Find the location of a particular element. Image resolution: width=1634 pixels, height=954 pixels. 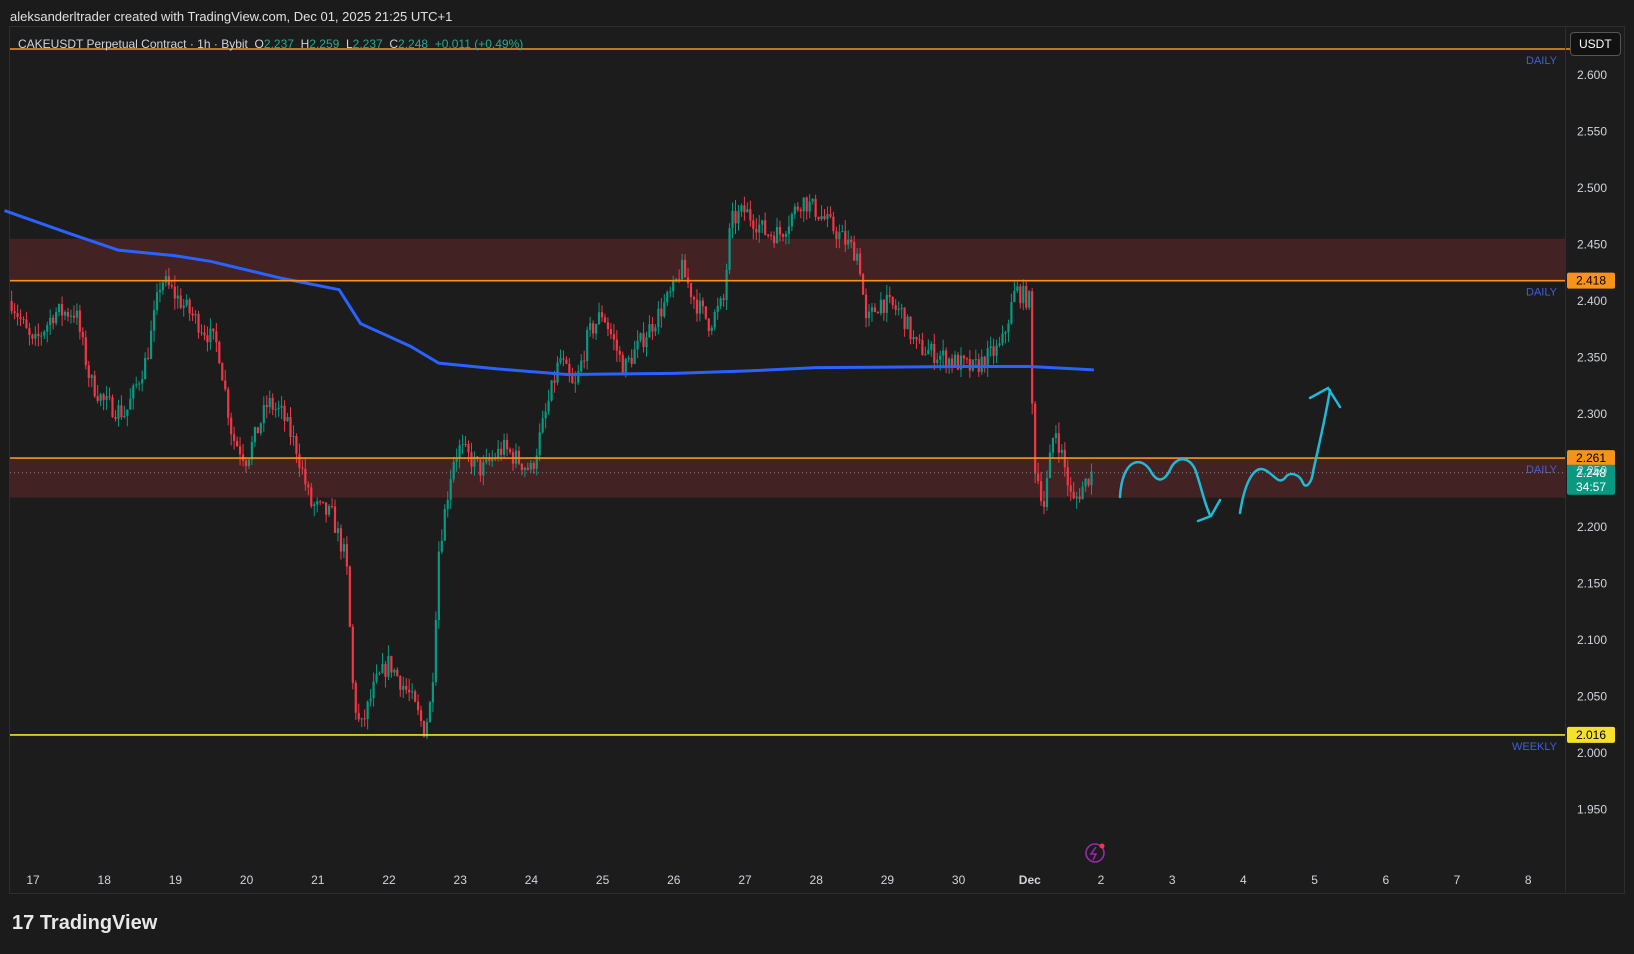

tradingview-logo: 17 TradingView is located at coordinates (84, 923).